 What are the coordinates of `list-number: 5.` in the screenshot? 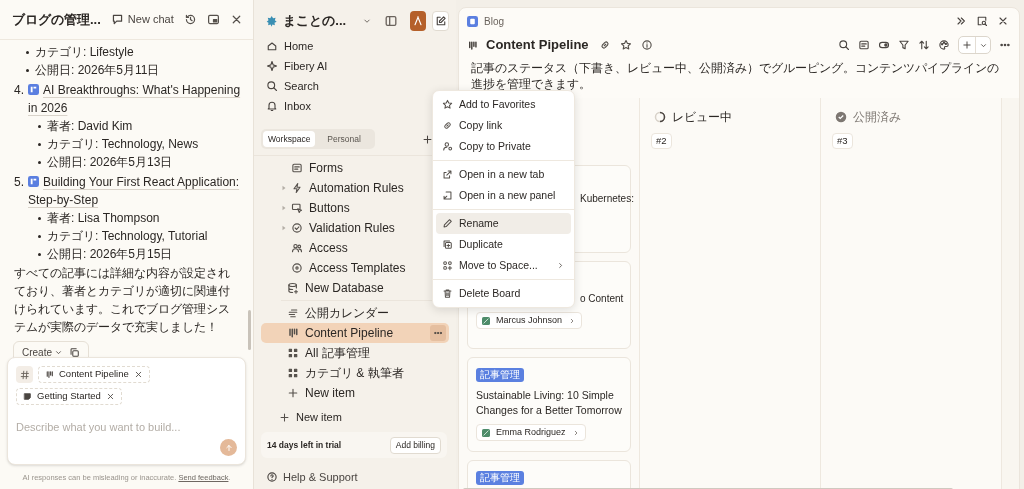 It's located at (19, 182).